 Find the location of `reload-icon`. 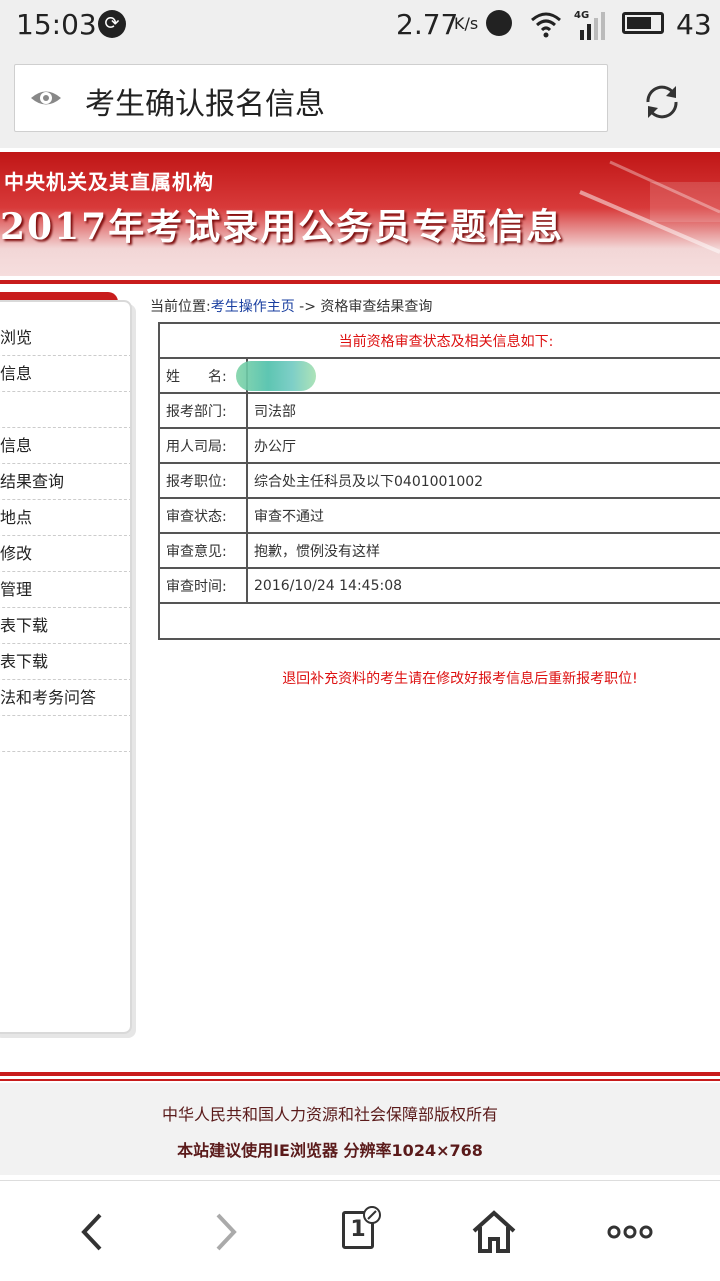

reload-icon is located at coordinates (662, 102).